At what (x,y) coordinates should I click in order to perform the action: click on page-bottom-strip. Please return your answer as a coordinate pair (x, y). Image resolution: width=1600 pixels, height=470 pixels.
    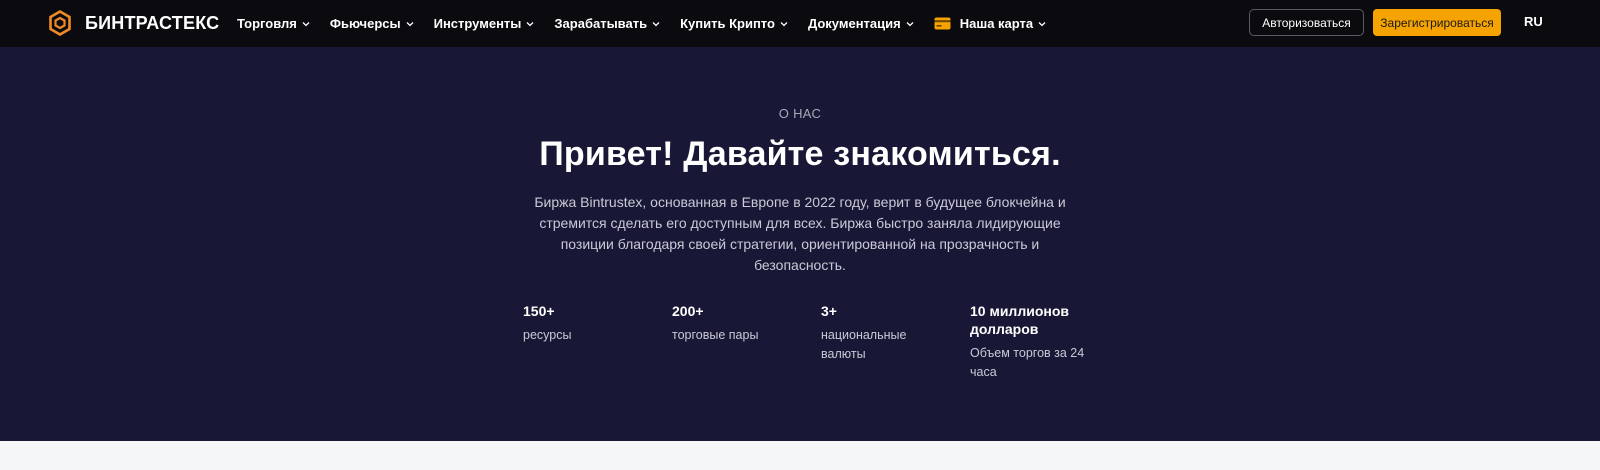
    Looking at the image, I should click on (800, 455).